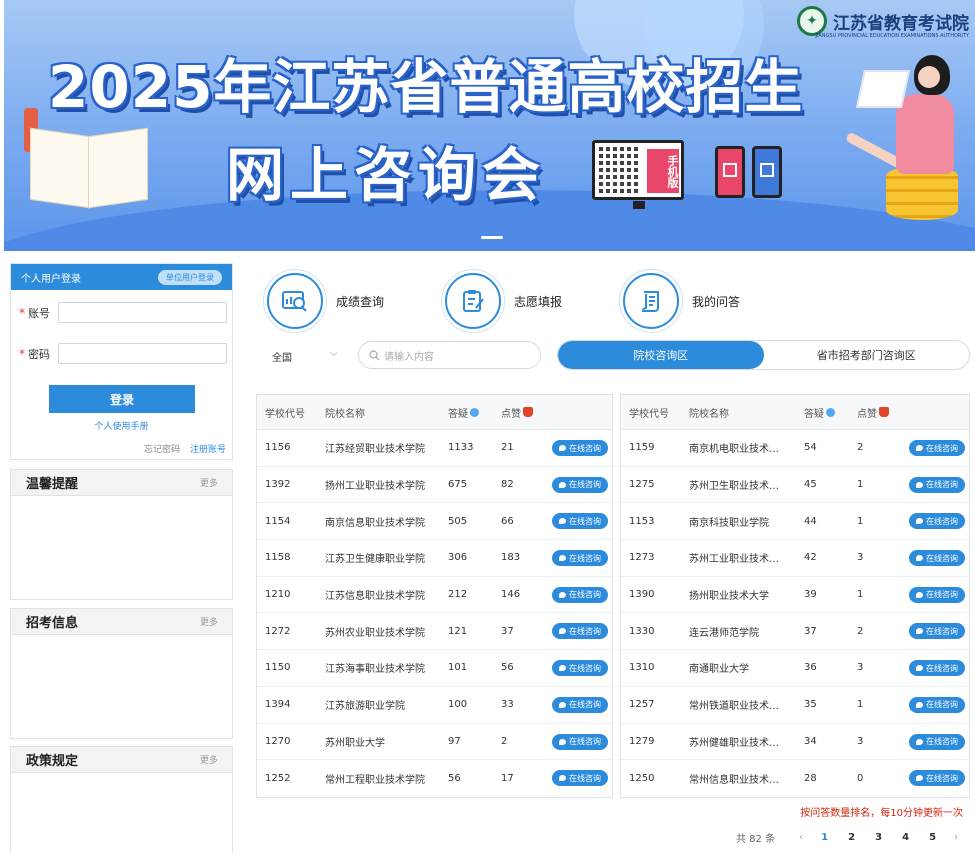 Image resolution: width=975 pixels, height=853 pixels. I want to click on forgot-password-link: 忘记密码, so click(162, 448).